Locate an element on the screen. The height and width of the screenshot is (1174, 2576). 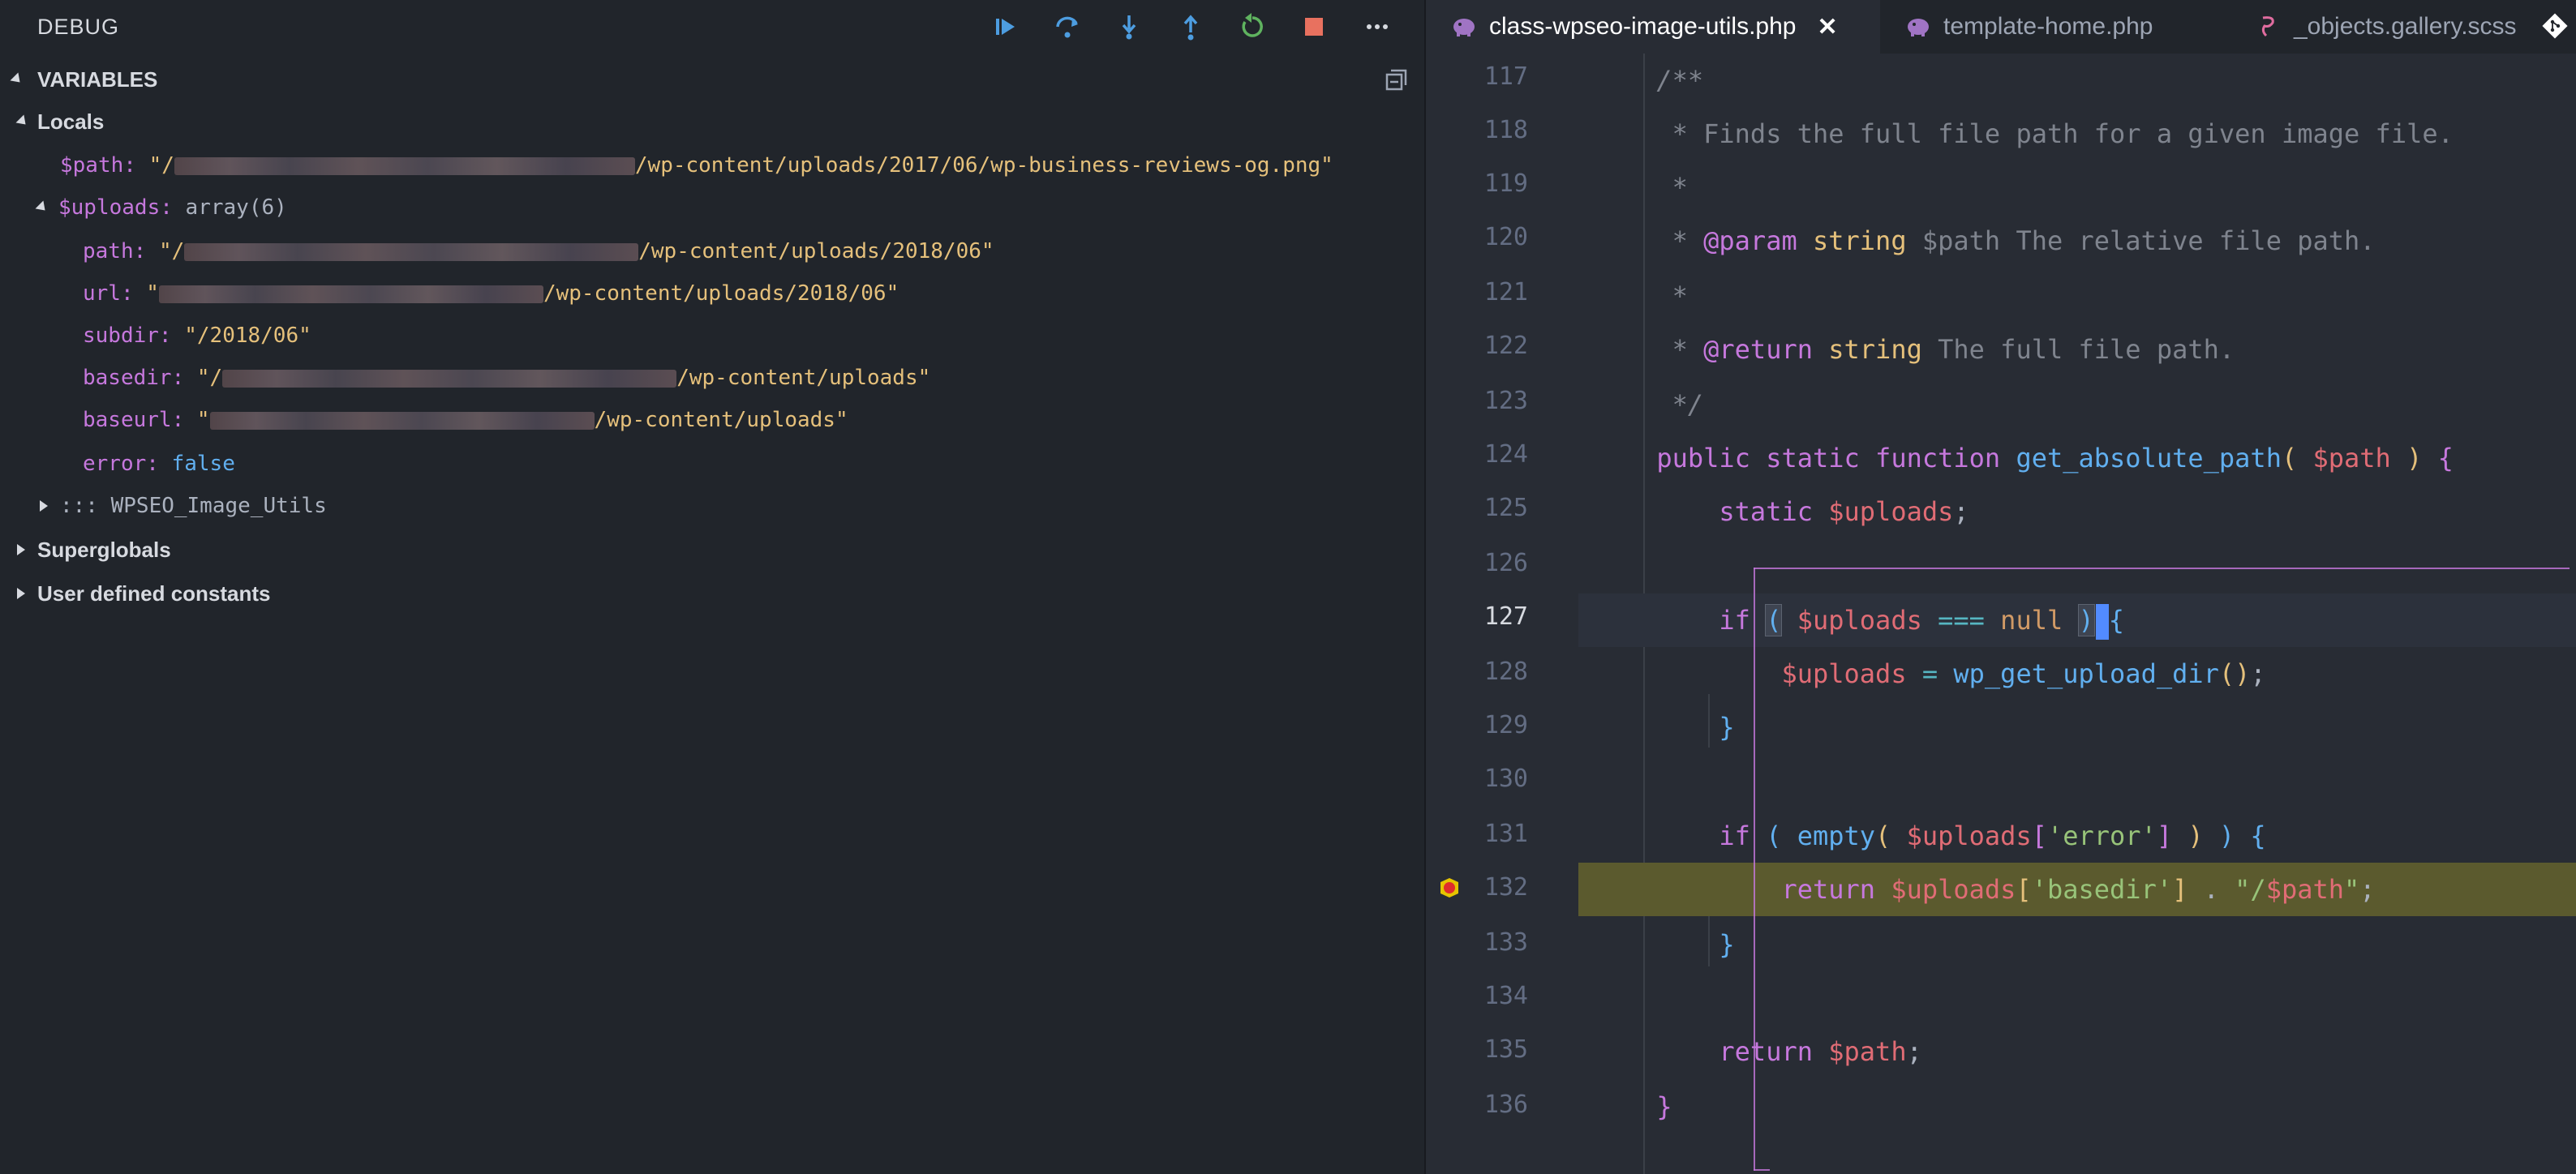
stop-icon is located at coordinates (1314, 27).